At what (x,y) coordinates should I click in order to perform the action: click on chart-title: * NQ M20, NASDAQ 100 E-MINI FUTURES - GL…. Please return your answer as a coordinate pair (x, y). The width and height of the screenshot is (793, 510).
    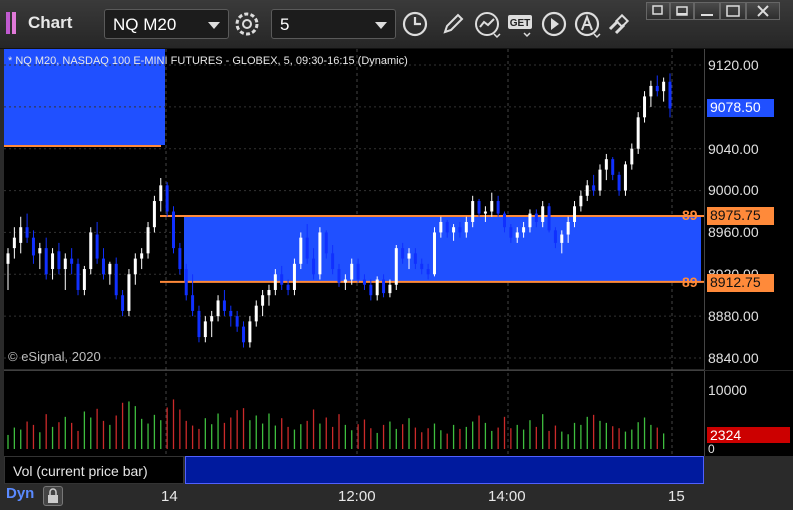
    Looking at the image, I should click on (208, 61).